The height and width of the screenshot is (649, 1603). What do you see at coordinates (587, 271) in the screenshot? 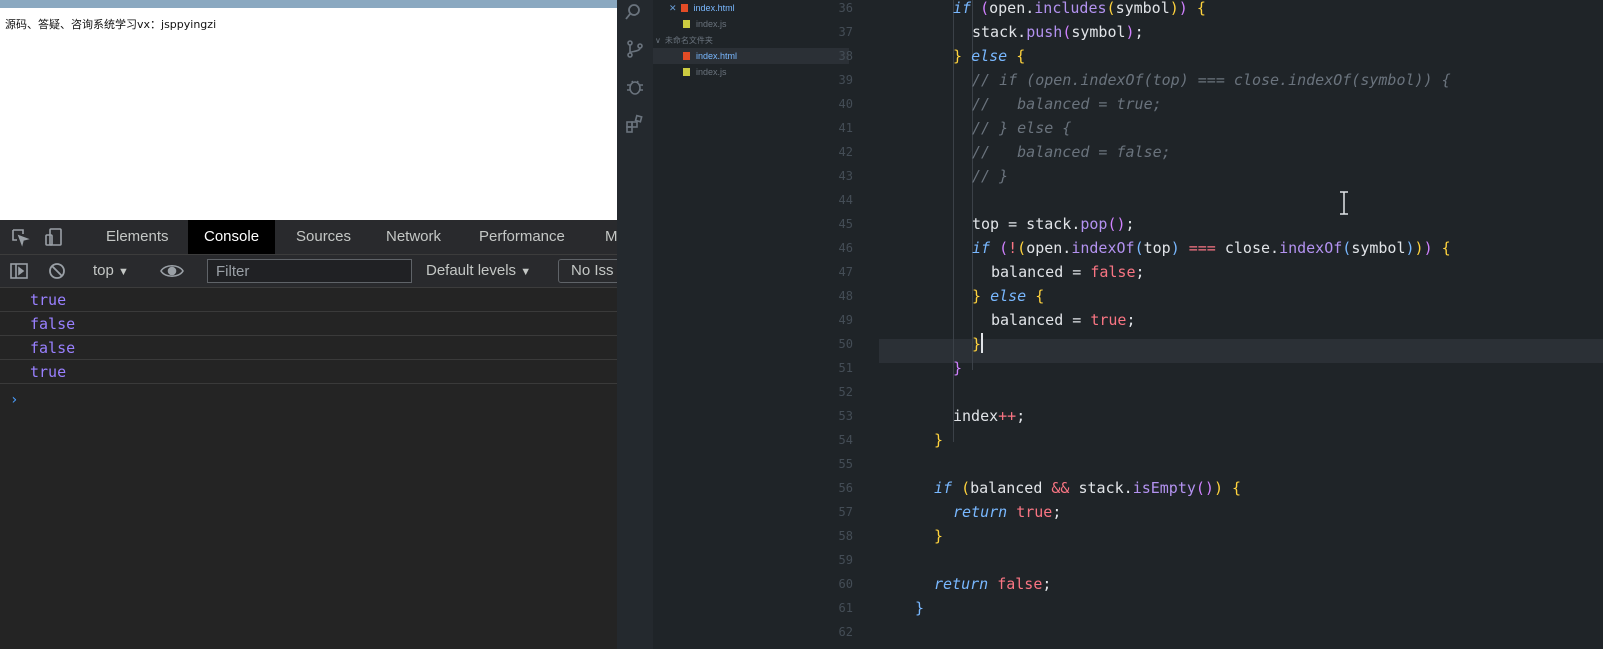
I see `issues-button: No Iss` at bounding box center [587, 271].